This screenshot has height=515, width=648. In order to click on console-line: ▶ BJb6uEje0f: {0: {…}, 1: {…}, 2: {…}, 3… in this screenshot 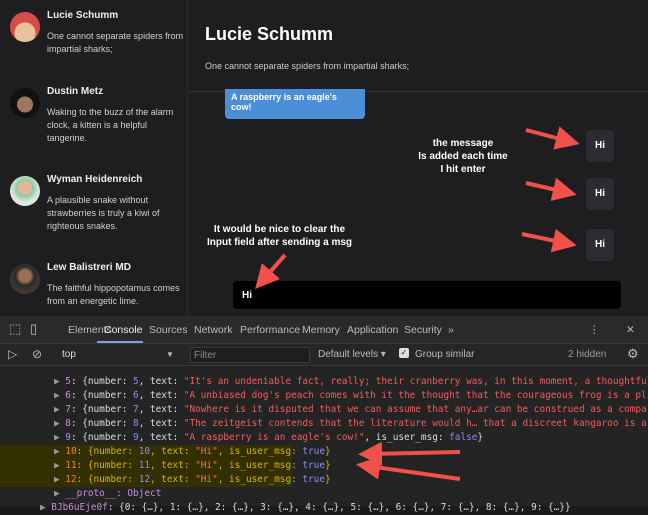, I will do `click(324, 508)`.